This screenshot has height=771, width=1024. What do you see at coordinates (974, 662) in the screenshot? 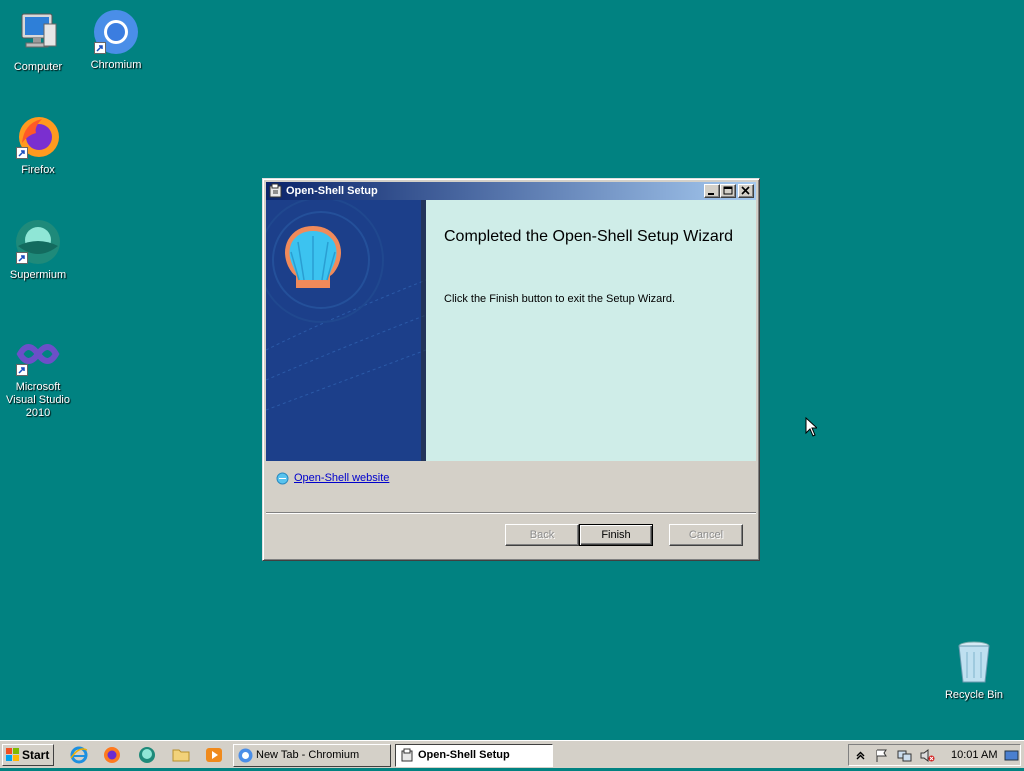
I see `recycle-bin-icon` at bounding box center [974, 662].